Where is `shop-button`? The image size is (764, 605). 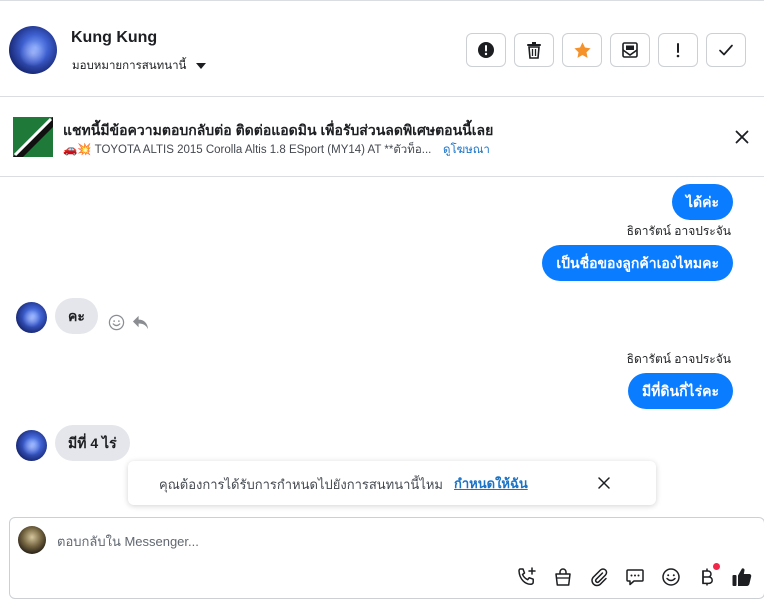
shop-button is located at coordinates (563, 577).